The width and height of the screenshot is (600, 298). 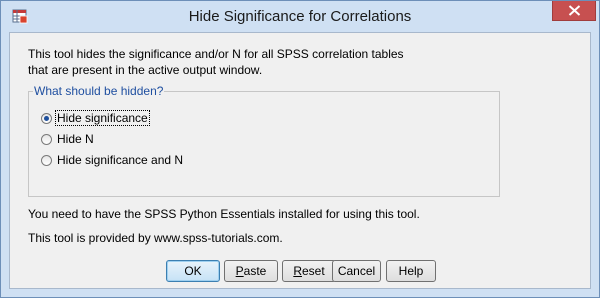 I want to click on radio-hide-n: Hide N, so click(x=68, y=139).